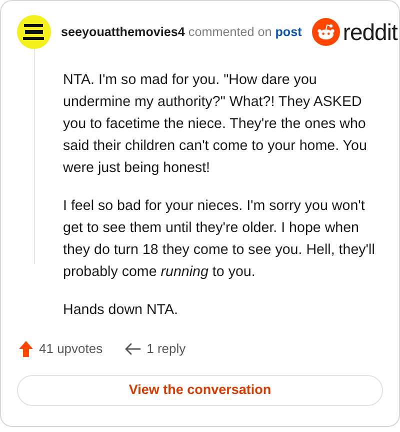 The height and width of the screenshot is (432, 400). Describe the element at coordinates (34, 32) in the screenshot. I see `avatar-icon` at that location.